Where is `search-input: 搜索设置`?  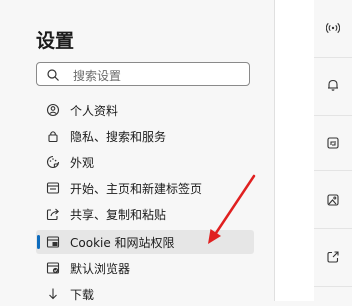
search-input: 搜索设置 is located at coordinates (143, 74).